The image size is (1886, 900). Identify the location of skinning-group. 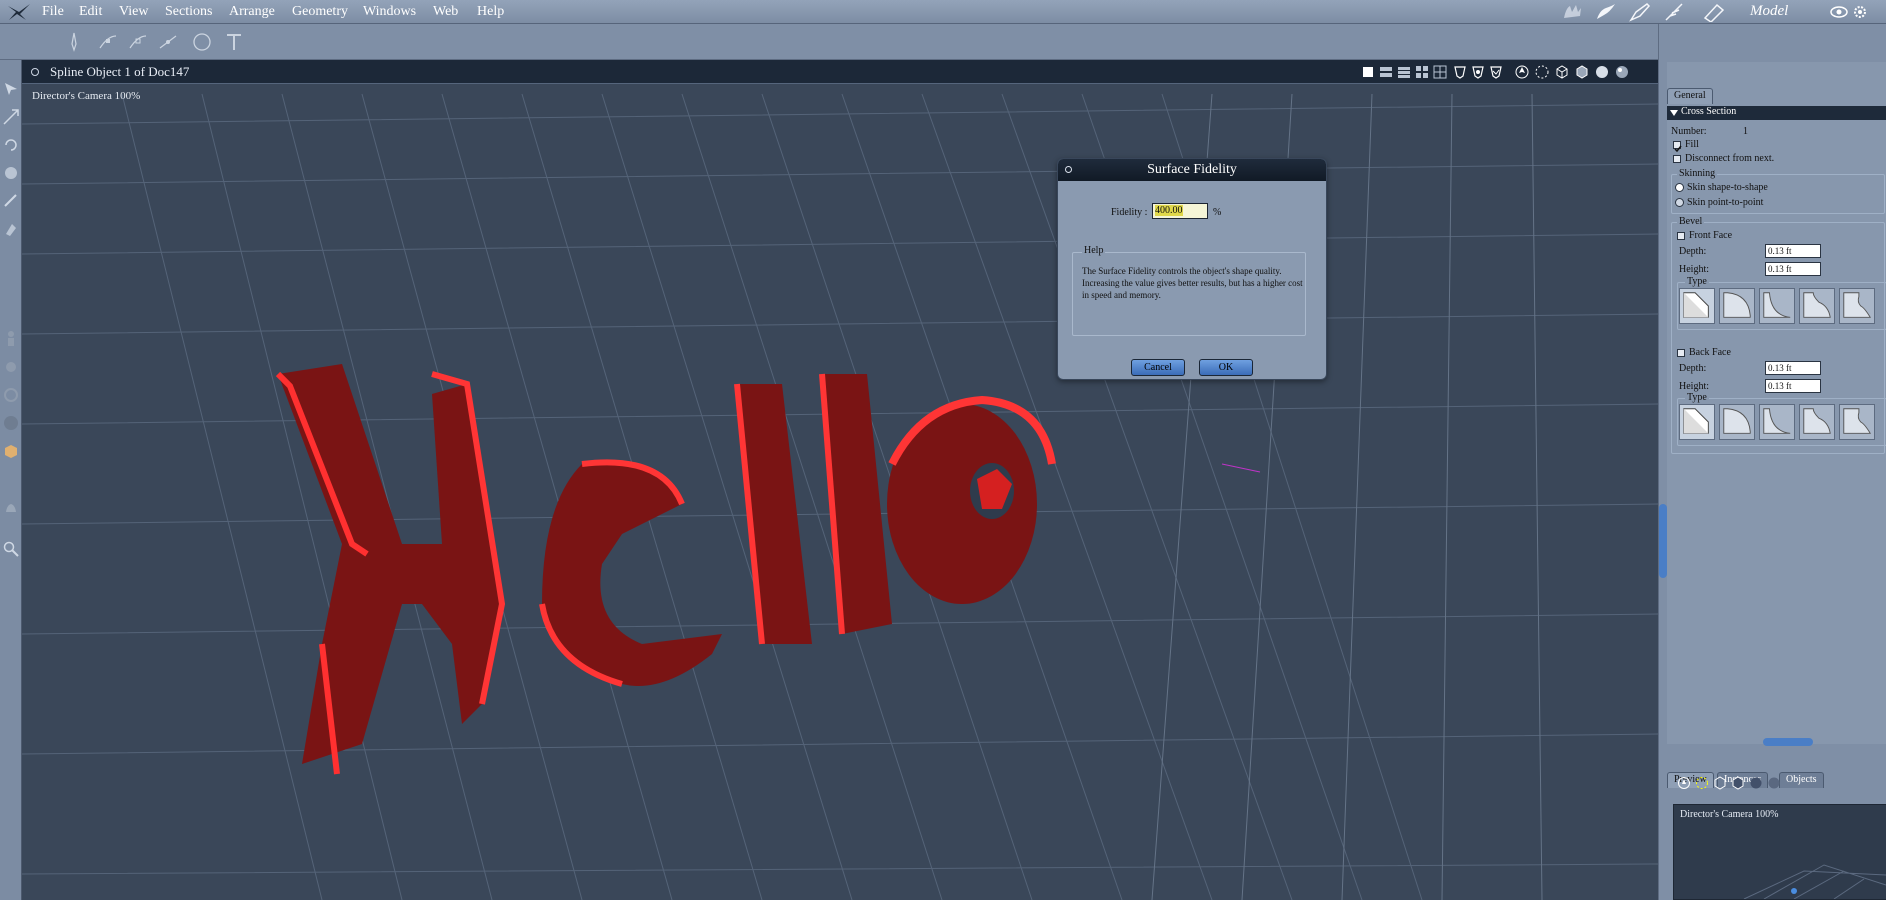
(1778, 194).